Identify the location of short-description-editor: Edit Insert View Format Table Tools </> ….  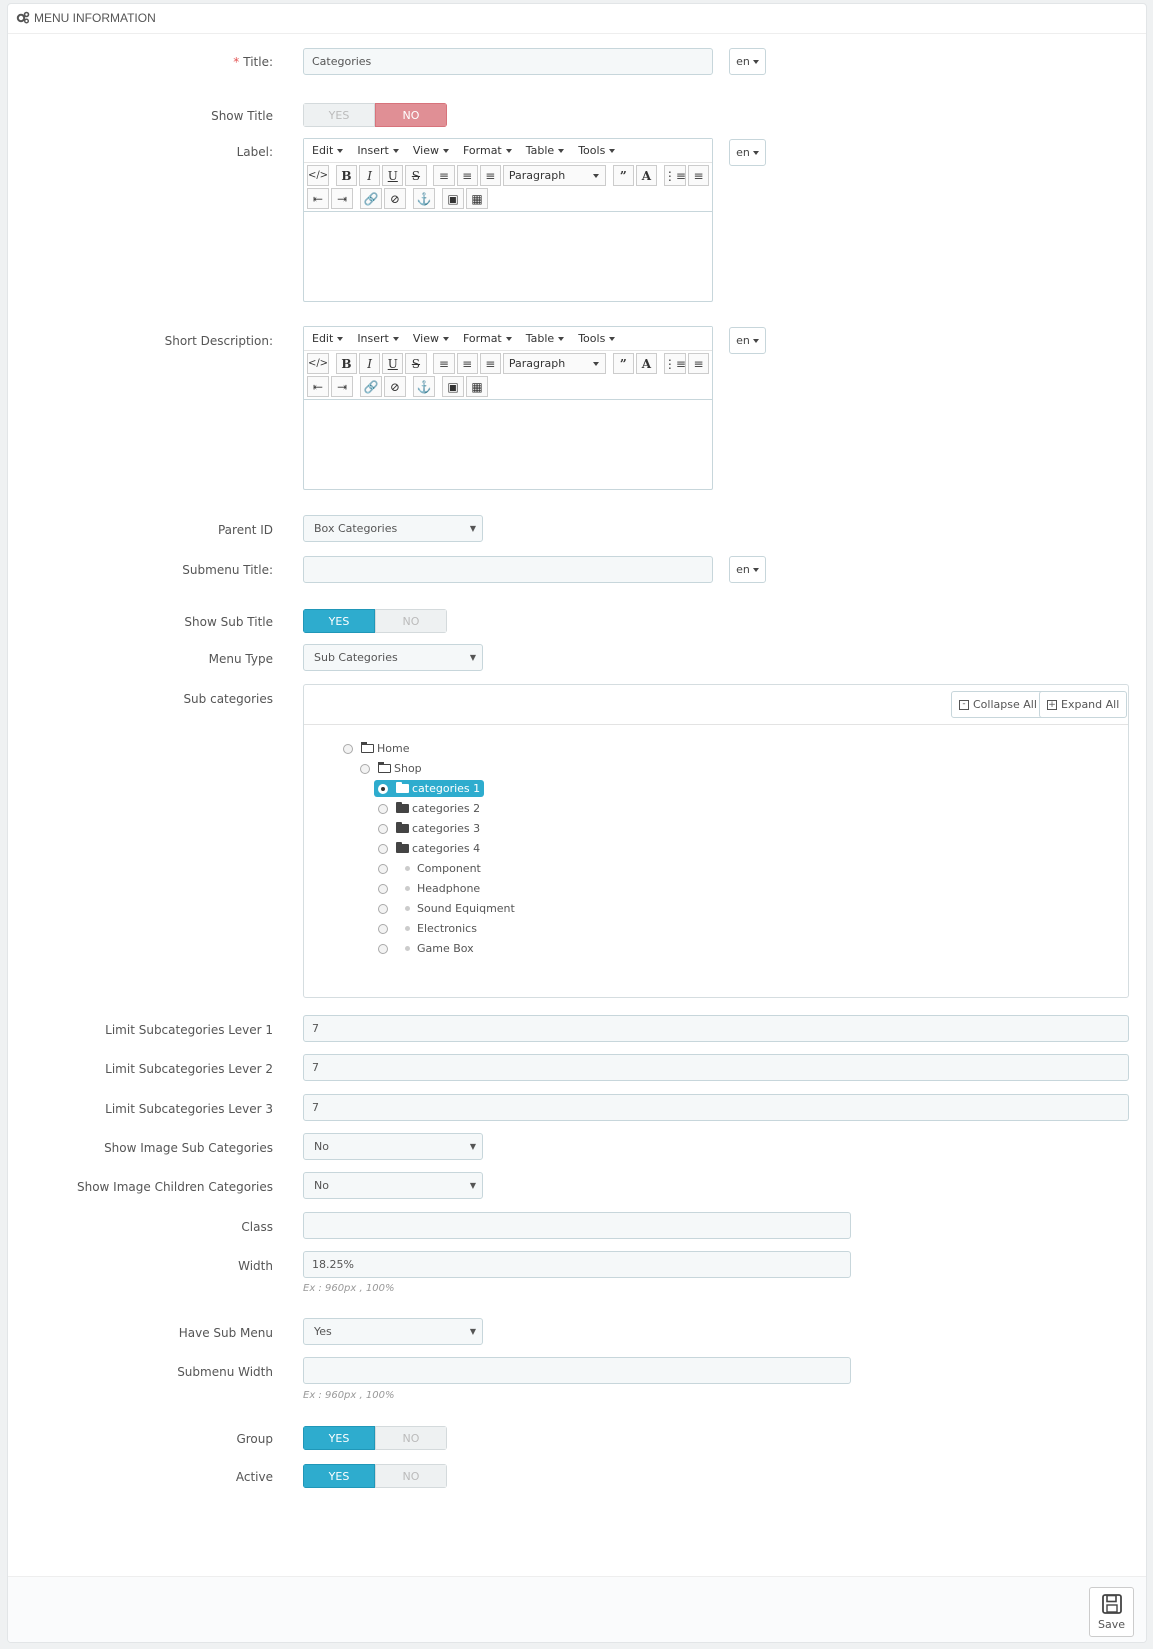
(508, 408).